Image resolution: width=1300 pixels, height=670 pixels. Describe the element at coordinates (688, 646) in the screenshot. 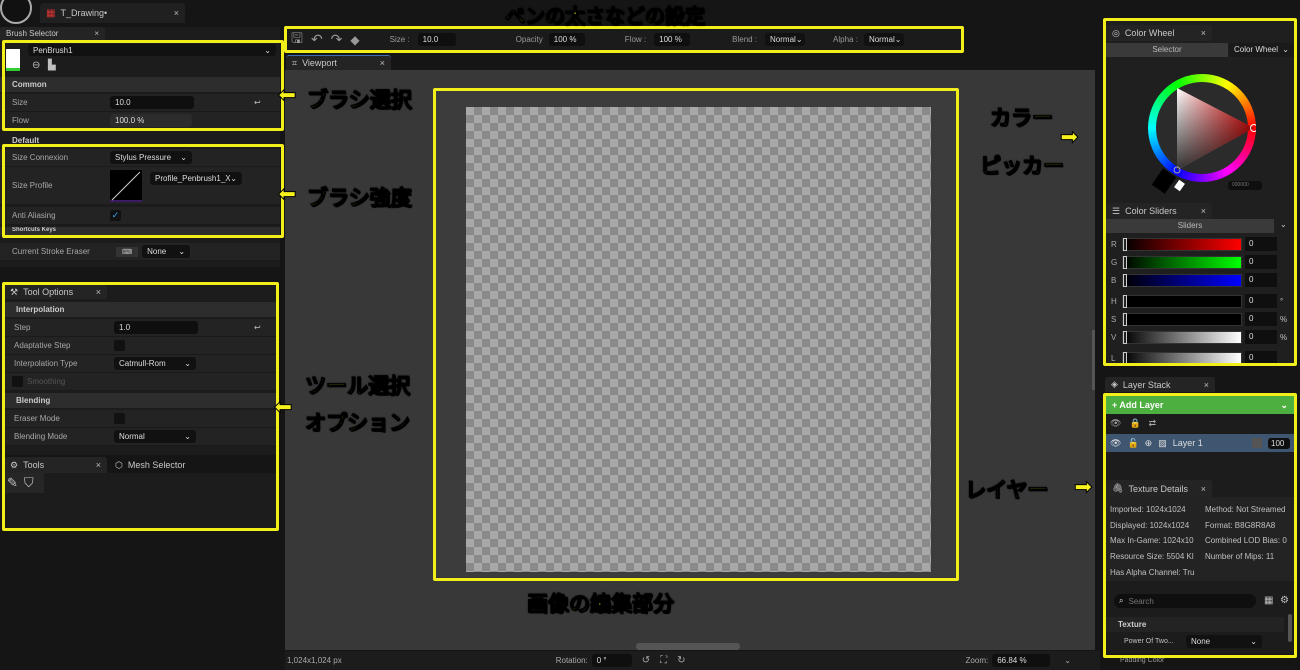

I see `horizontal-scrollbar` at that location.